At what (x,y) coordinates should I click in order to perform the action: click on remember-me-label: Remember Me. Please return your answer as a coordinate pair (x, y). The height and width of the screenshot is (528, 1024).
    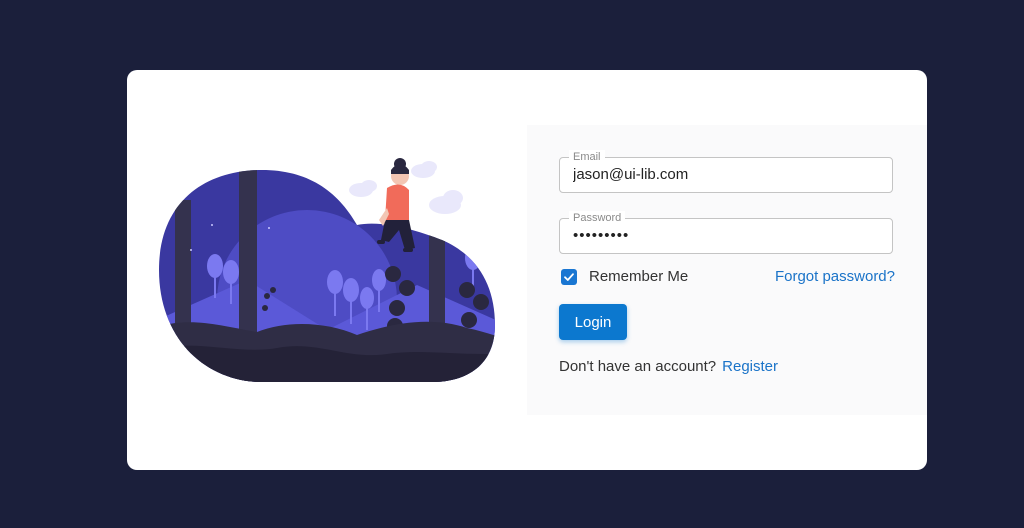
    Looking at the image, I should click on (639, 276).